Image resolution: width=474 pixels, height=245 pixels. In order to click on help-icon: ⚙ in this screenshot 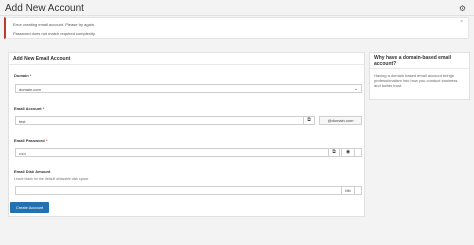, I will do `click(462, 8)`.